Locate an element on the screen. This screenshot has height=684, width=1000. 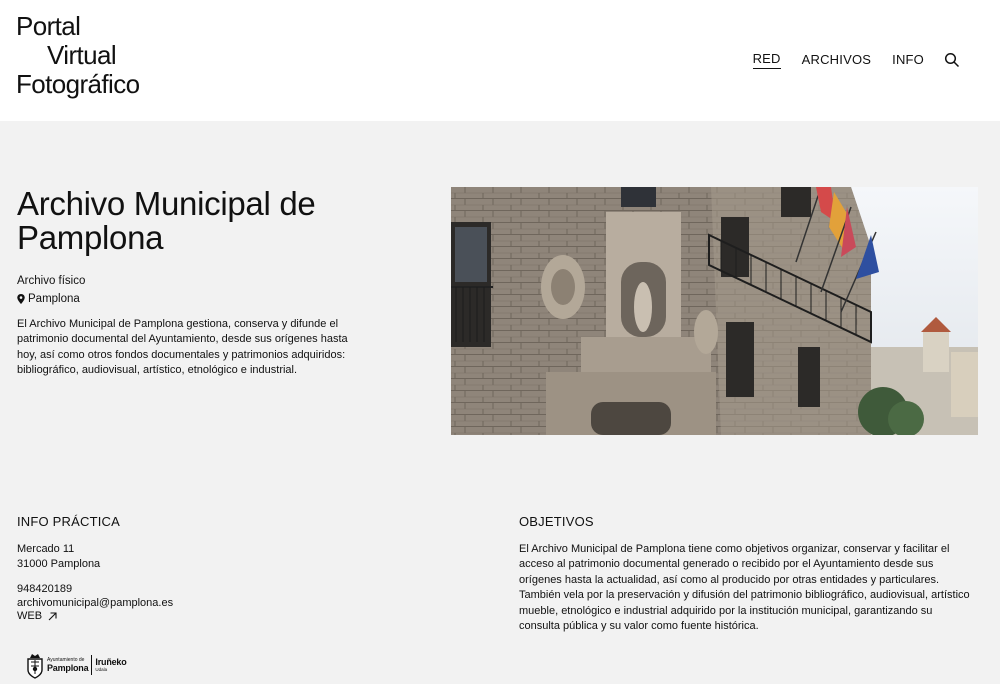
main-nav: RED ARCHIVOS INFO is located at coordinates (856, 59).